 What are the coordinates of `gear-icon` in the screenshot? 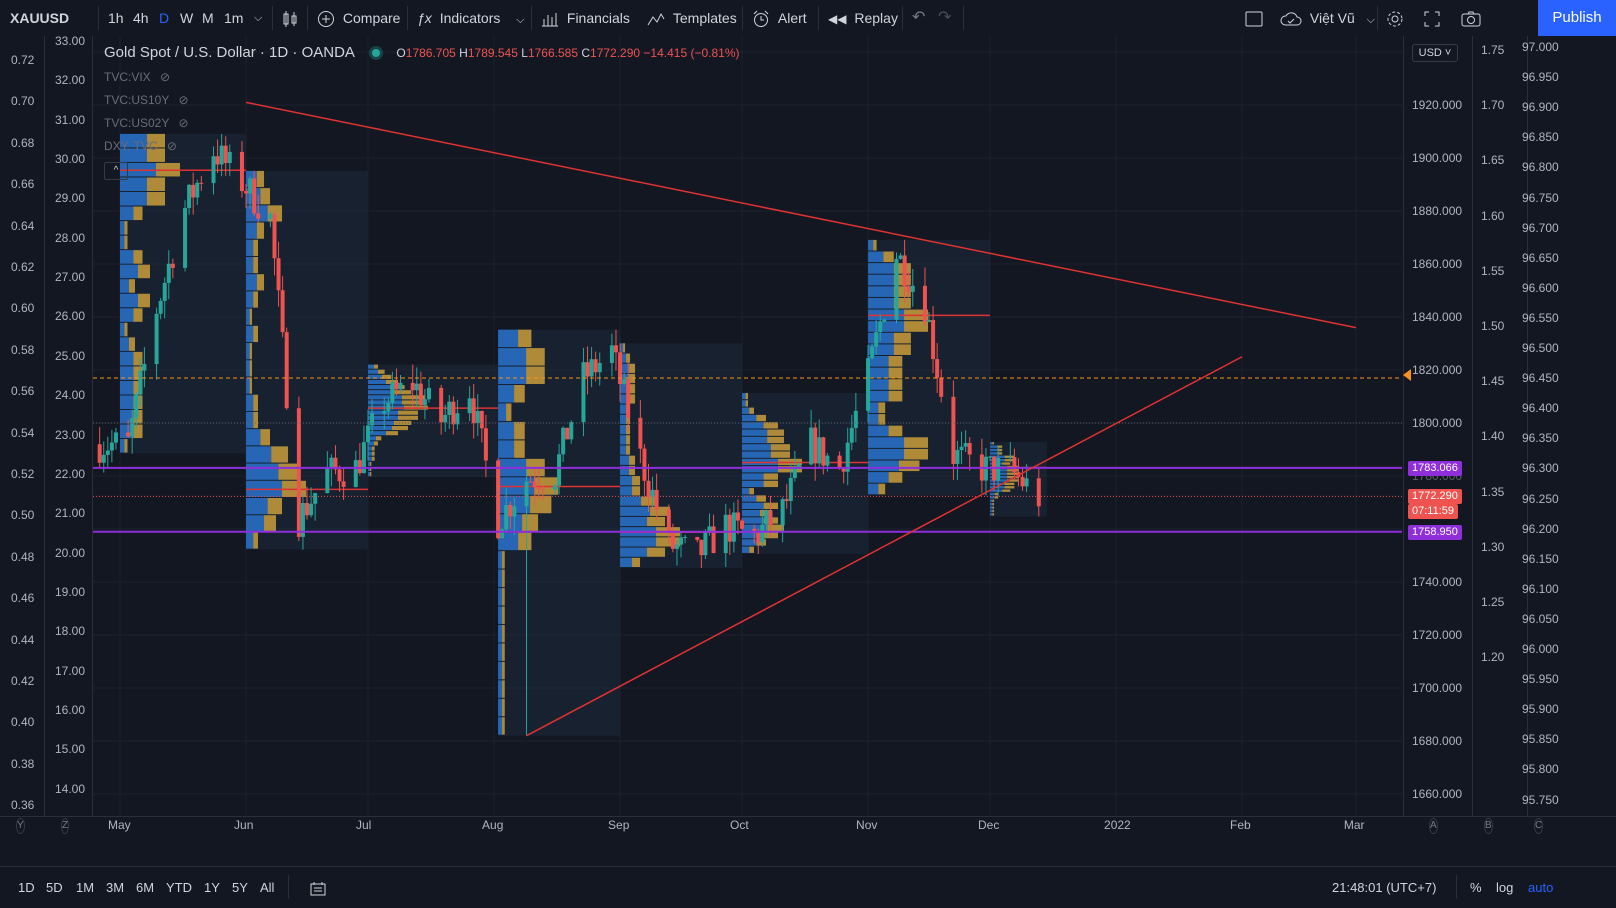 It's located at (1395, 18).